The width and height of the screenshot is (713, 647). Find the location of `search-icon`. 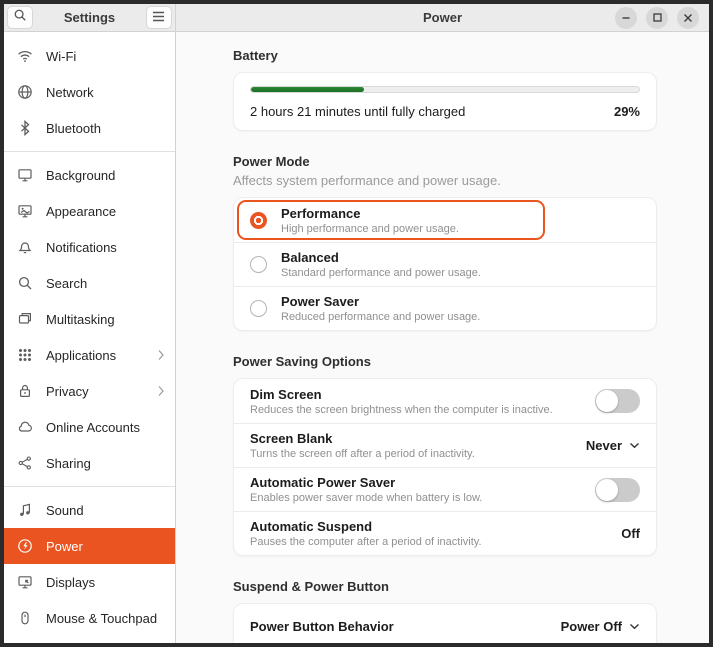

search-icon is located at coordinates (20, 17).